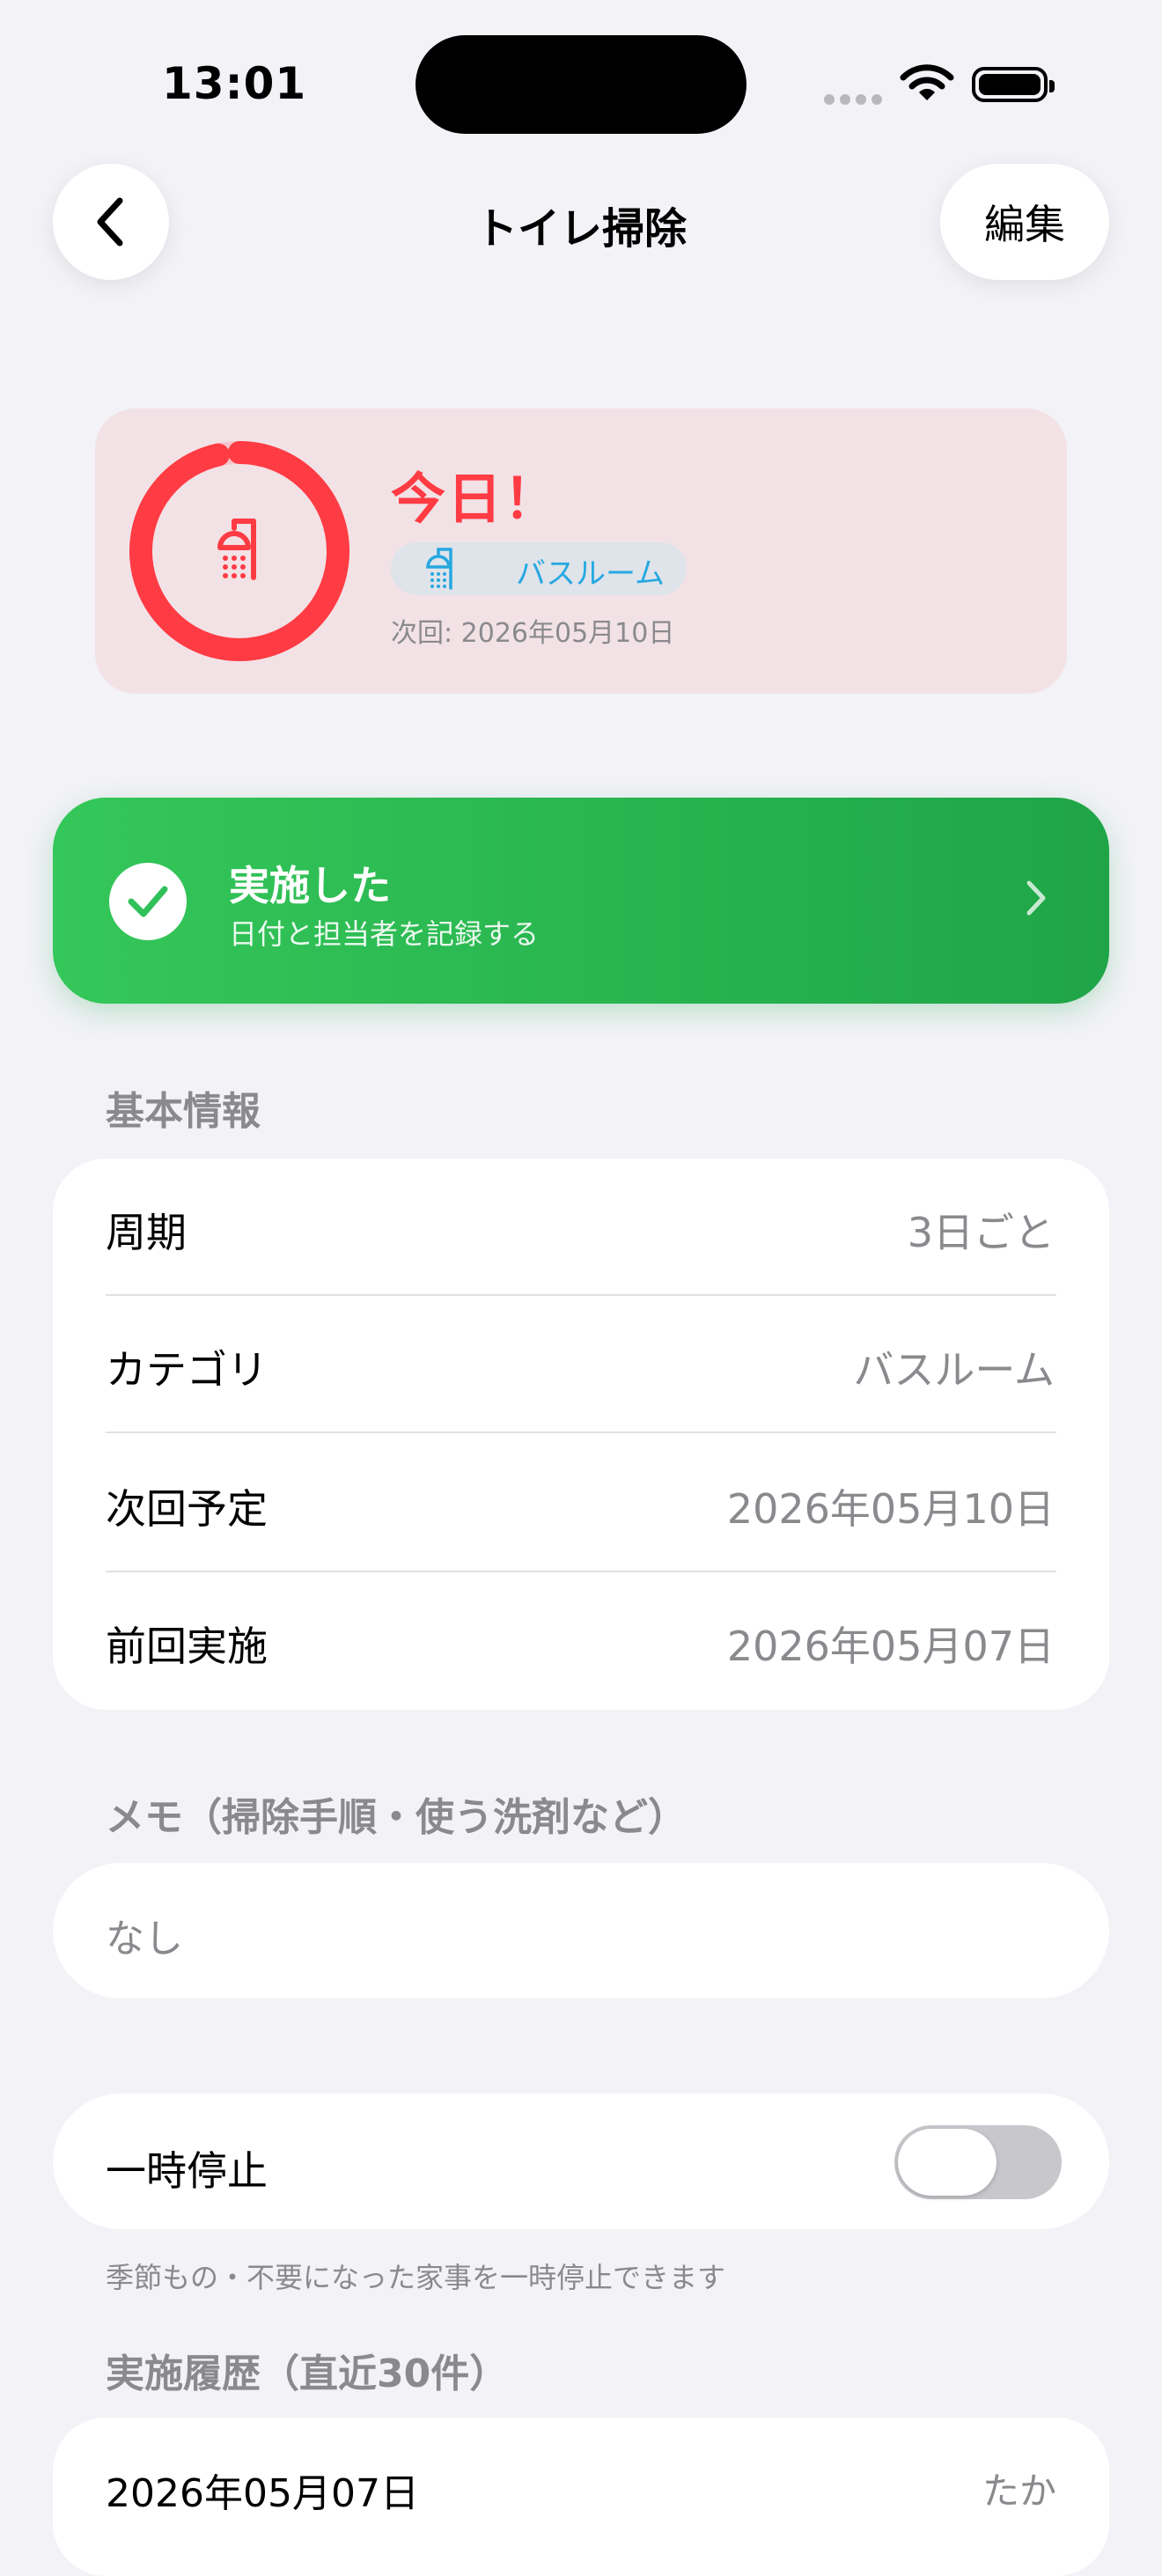 The height and width of the screenshot is (2576, 1162). I want to click on history-header: 実施履歴（直近30件）, so click(307, 2374).